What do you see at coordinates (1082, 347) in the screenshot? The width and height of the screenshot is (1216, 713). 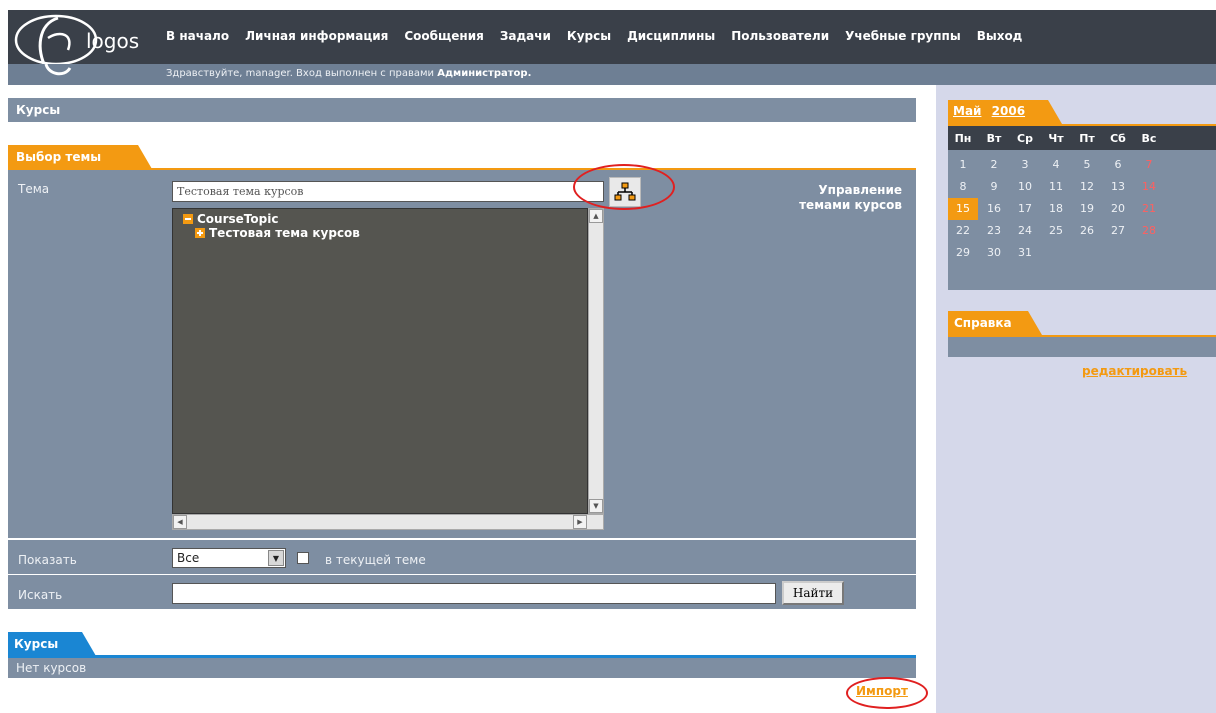 I see `help-panel` at bounding box center [1082, 347].